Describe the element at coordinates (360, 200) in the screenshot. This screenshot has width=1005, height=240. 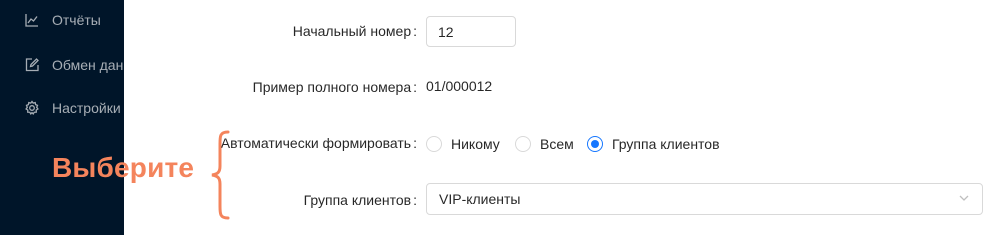
I see `client-group-label: Группа клиентов:` at that location.